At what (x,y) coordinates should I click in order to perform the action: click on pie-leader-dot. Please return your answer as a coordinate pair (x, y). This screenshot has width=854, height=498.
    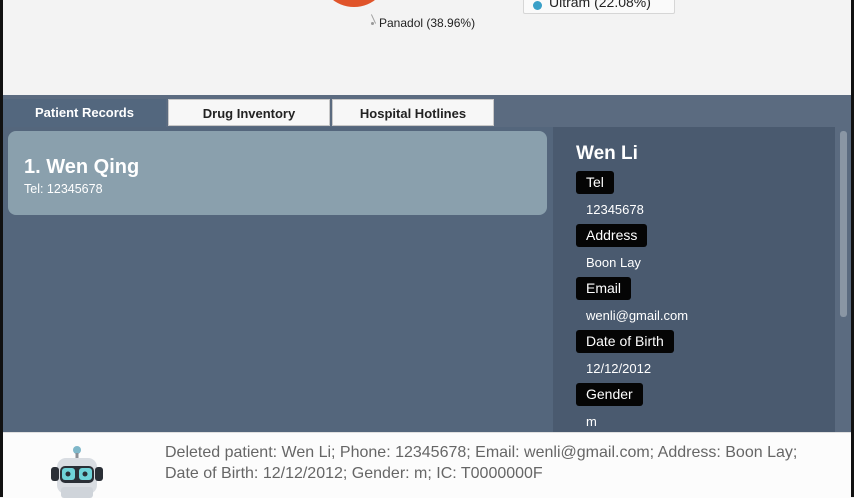
    Looking at the image, I should click on (372, 23).